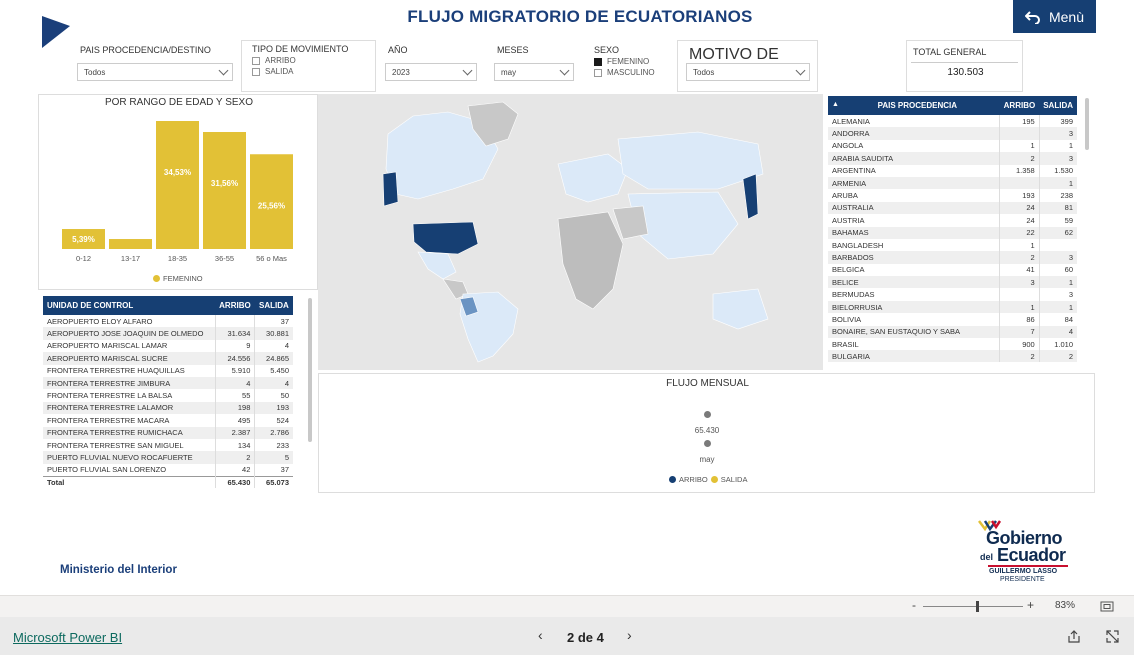 The height and width of the screenshot is (655, 1134). What do you see at coordinates (848, 220) in the screenshot?
I see `row-label: AUSTRIA` at bounding box center [848, 220].